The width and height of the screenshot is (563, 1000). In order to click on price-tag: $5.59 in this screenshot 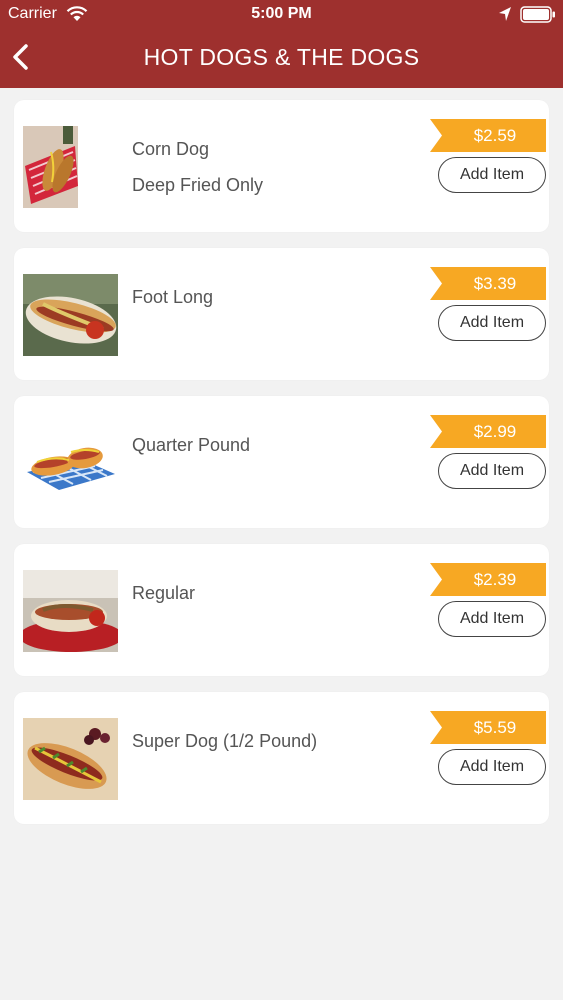, I will do `click(488, 727)`.